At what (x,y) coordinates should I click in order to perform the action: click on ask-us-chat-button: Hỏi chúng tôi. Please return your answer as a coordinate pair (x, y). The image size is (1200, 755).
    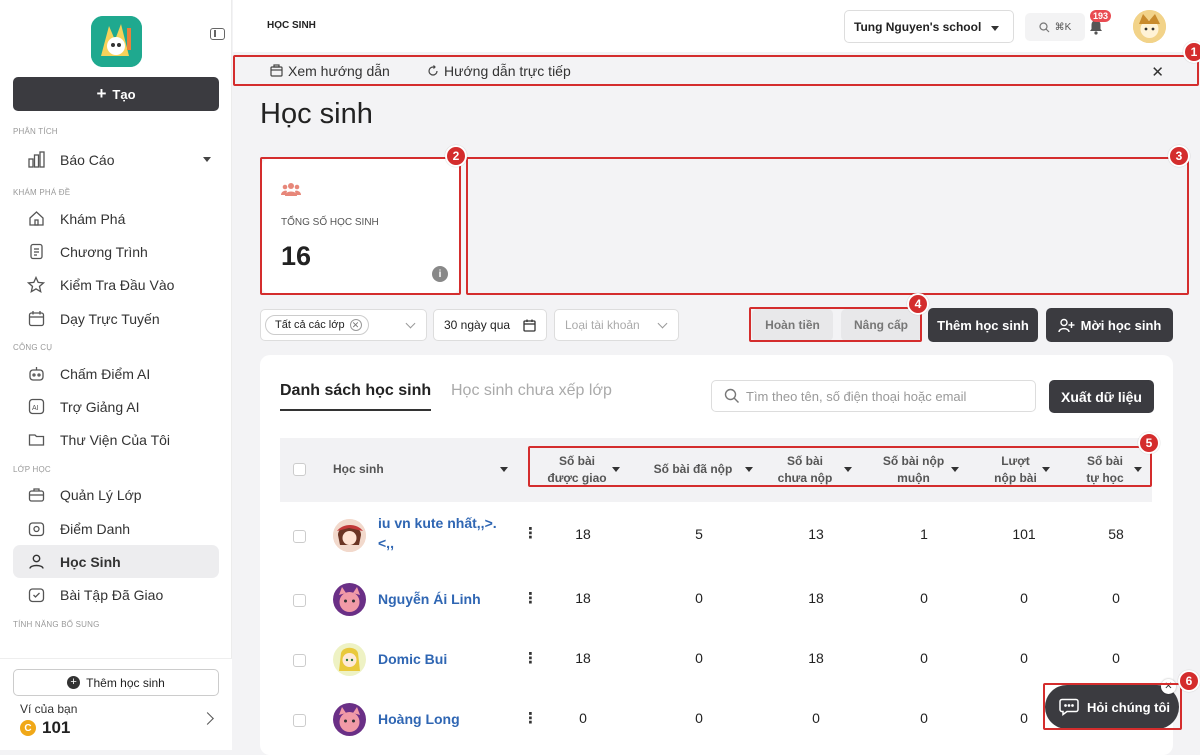
    Looking at the image, I should click on (1112, 707).